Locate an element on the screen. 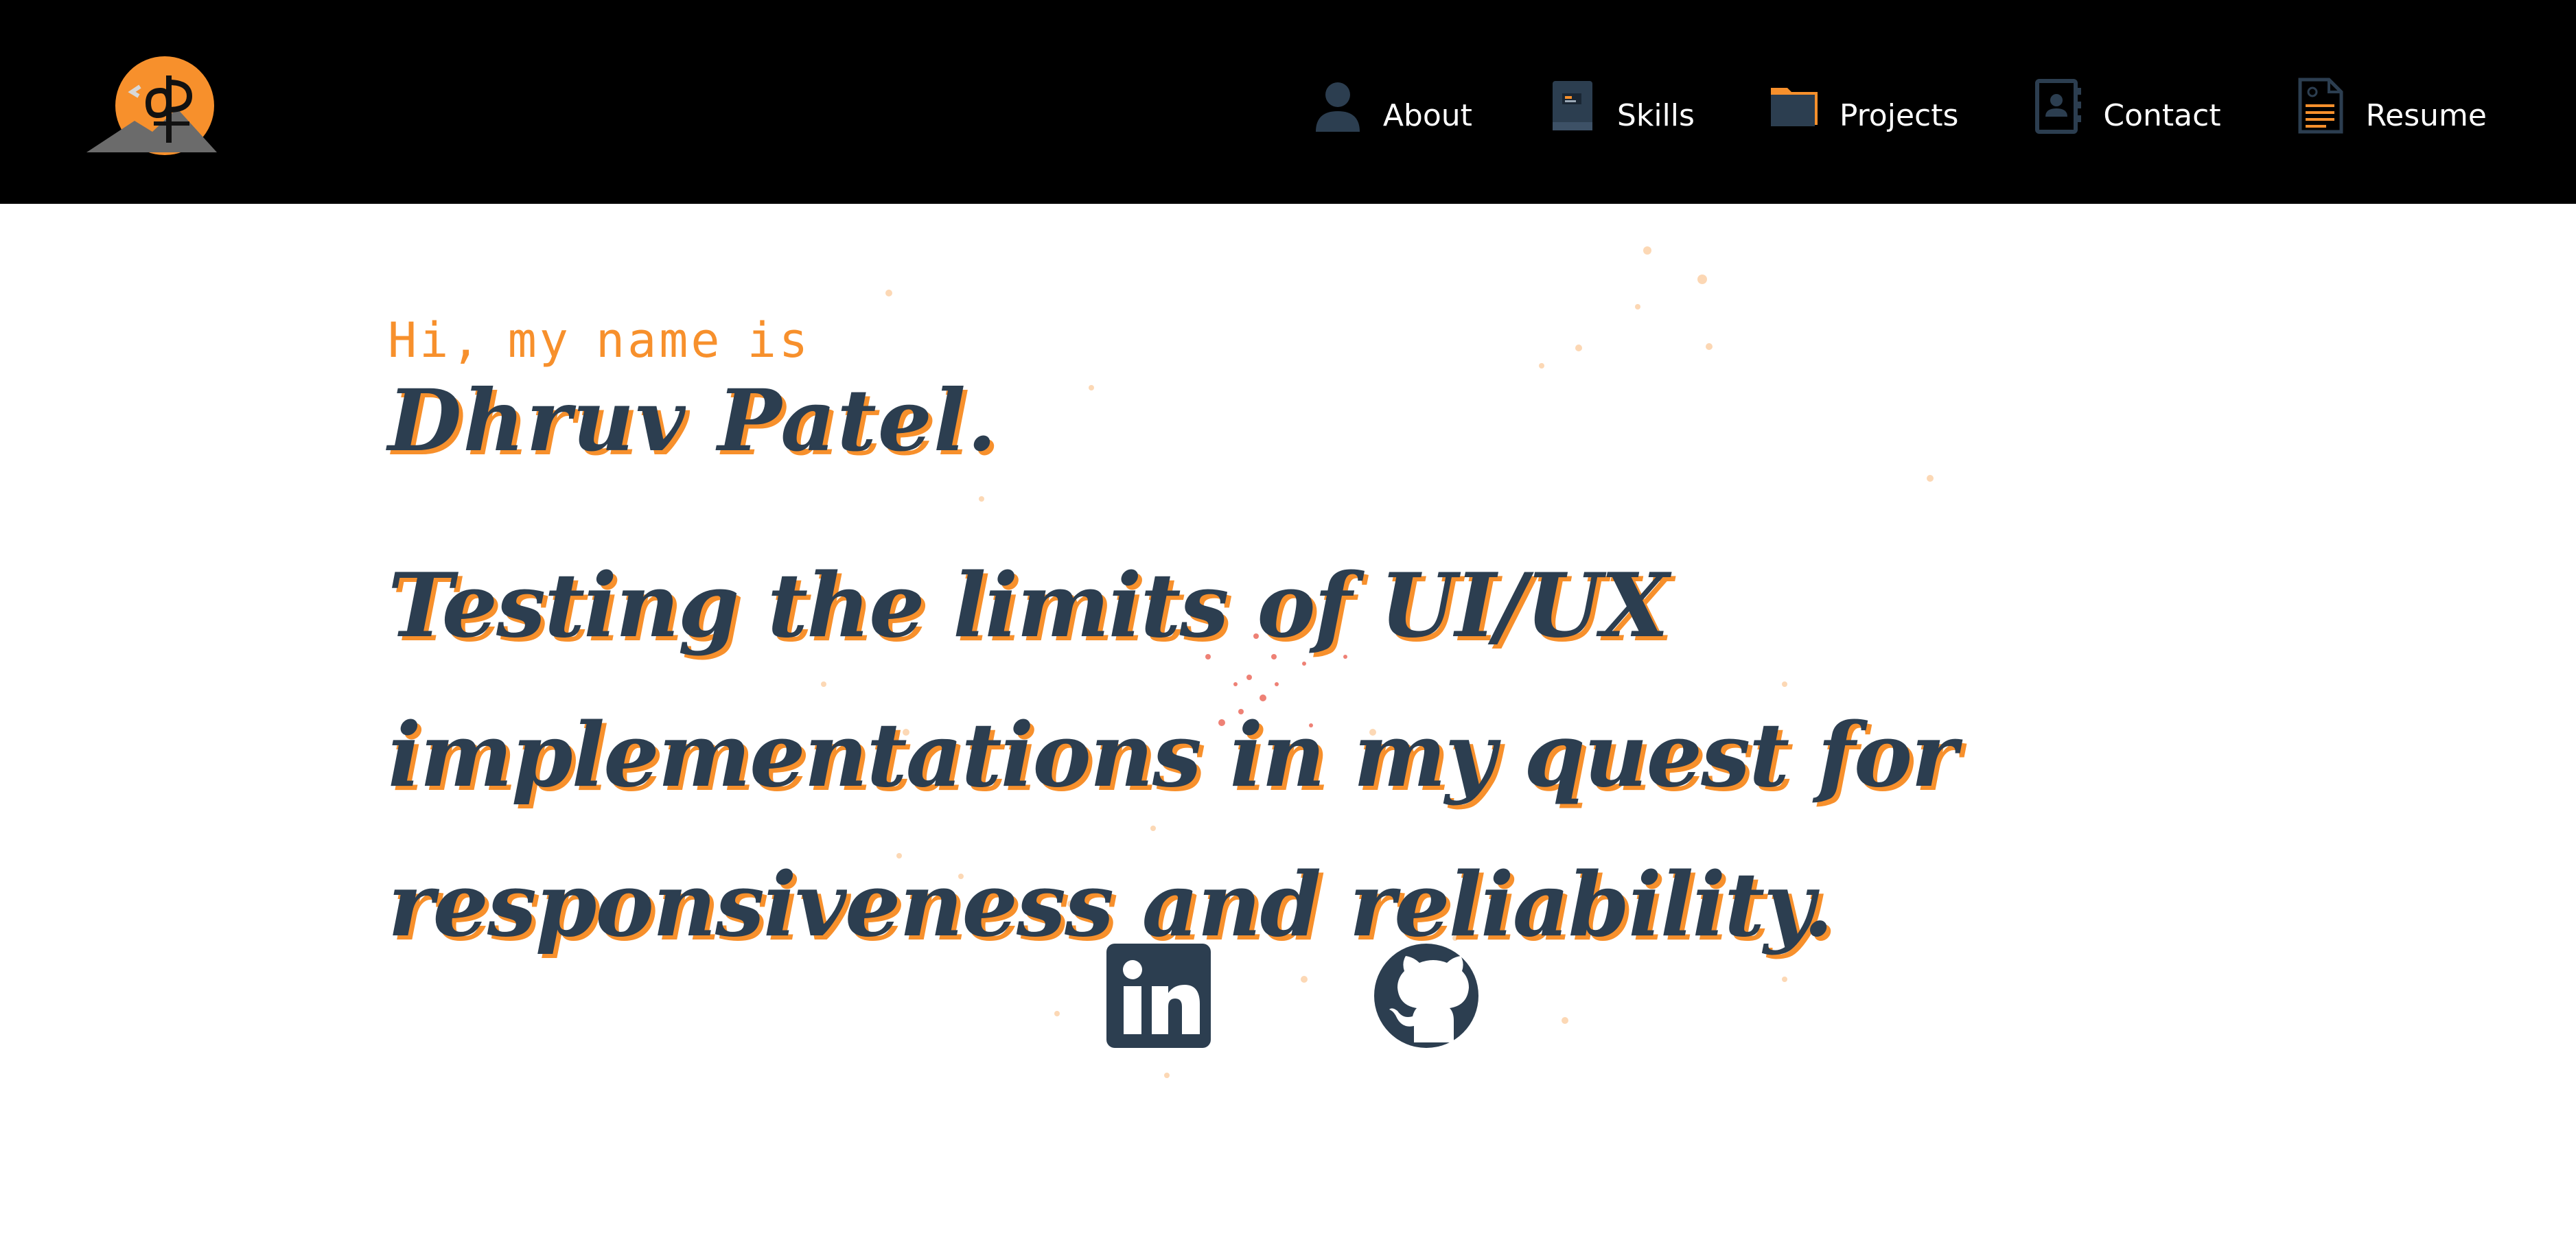 Image resolution: width=2576 pixels, height=1249 pixels. nav-label-projects: Projects is located at coordinates (1899, 116).